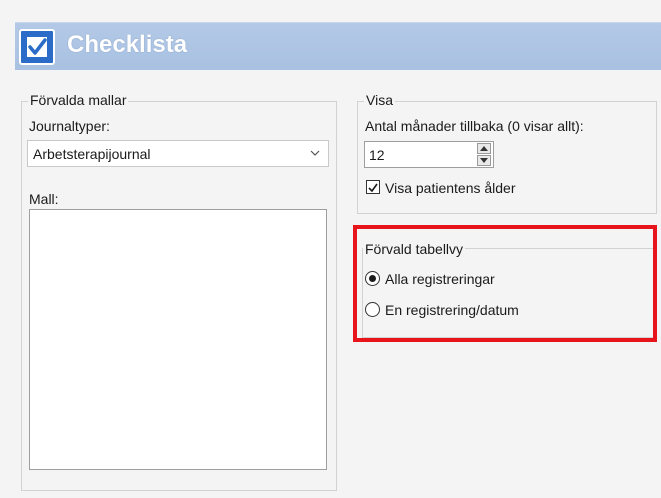 The width and height of the screenshot is (661, 498). I want to click on arrow-down-icon, so click(484, 160).